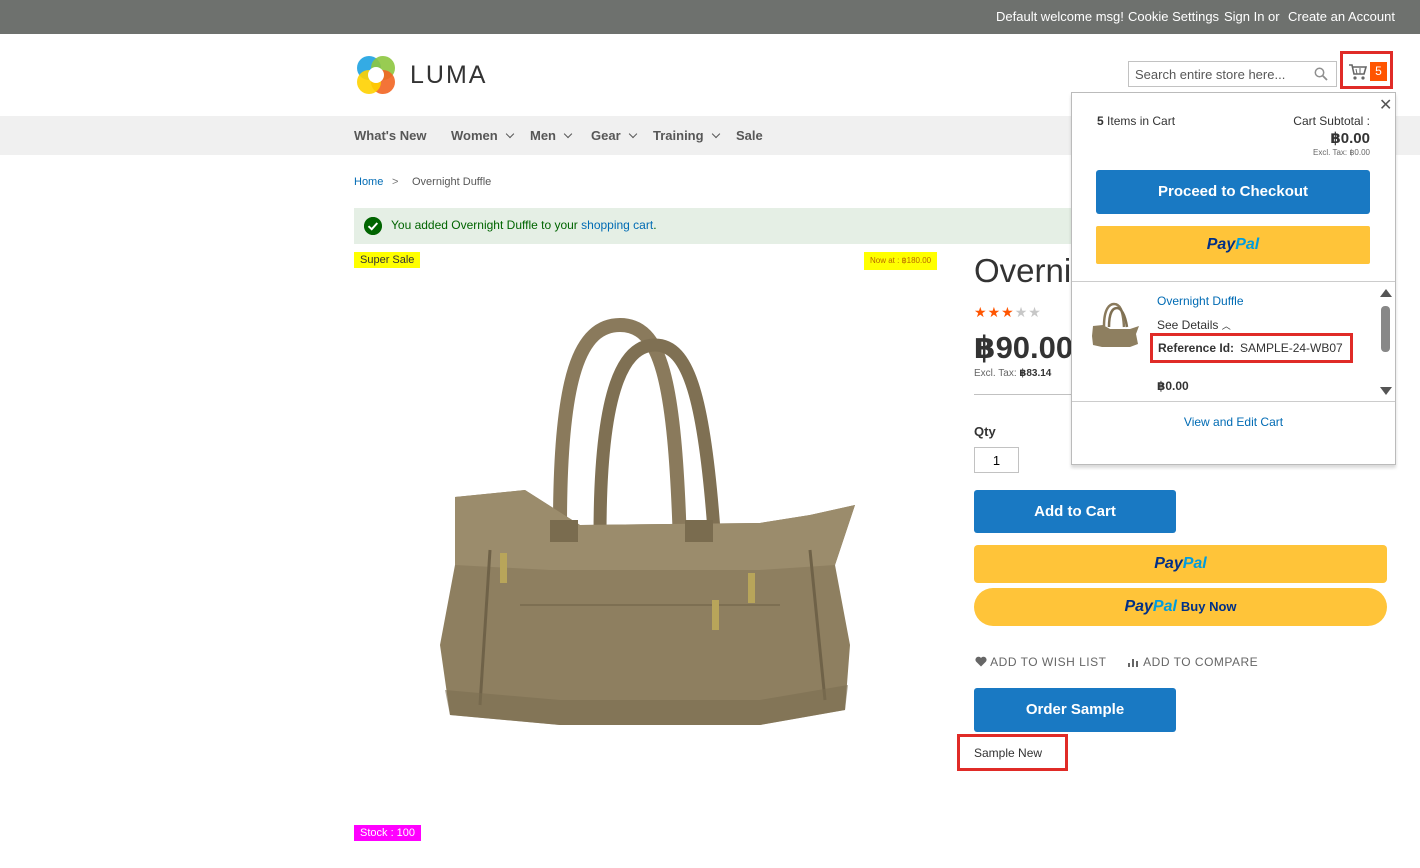  Describe the element at coordinates (1141, 121) in the screenshot. I see `items-count-label: Items in Cart` at that location.